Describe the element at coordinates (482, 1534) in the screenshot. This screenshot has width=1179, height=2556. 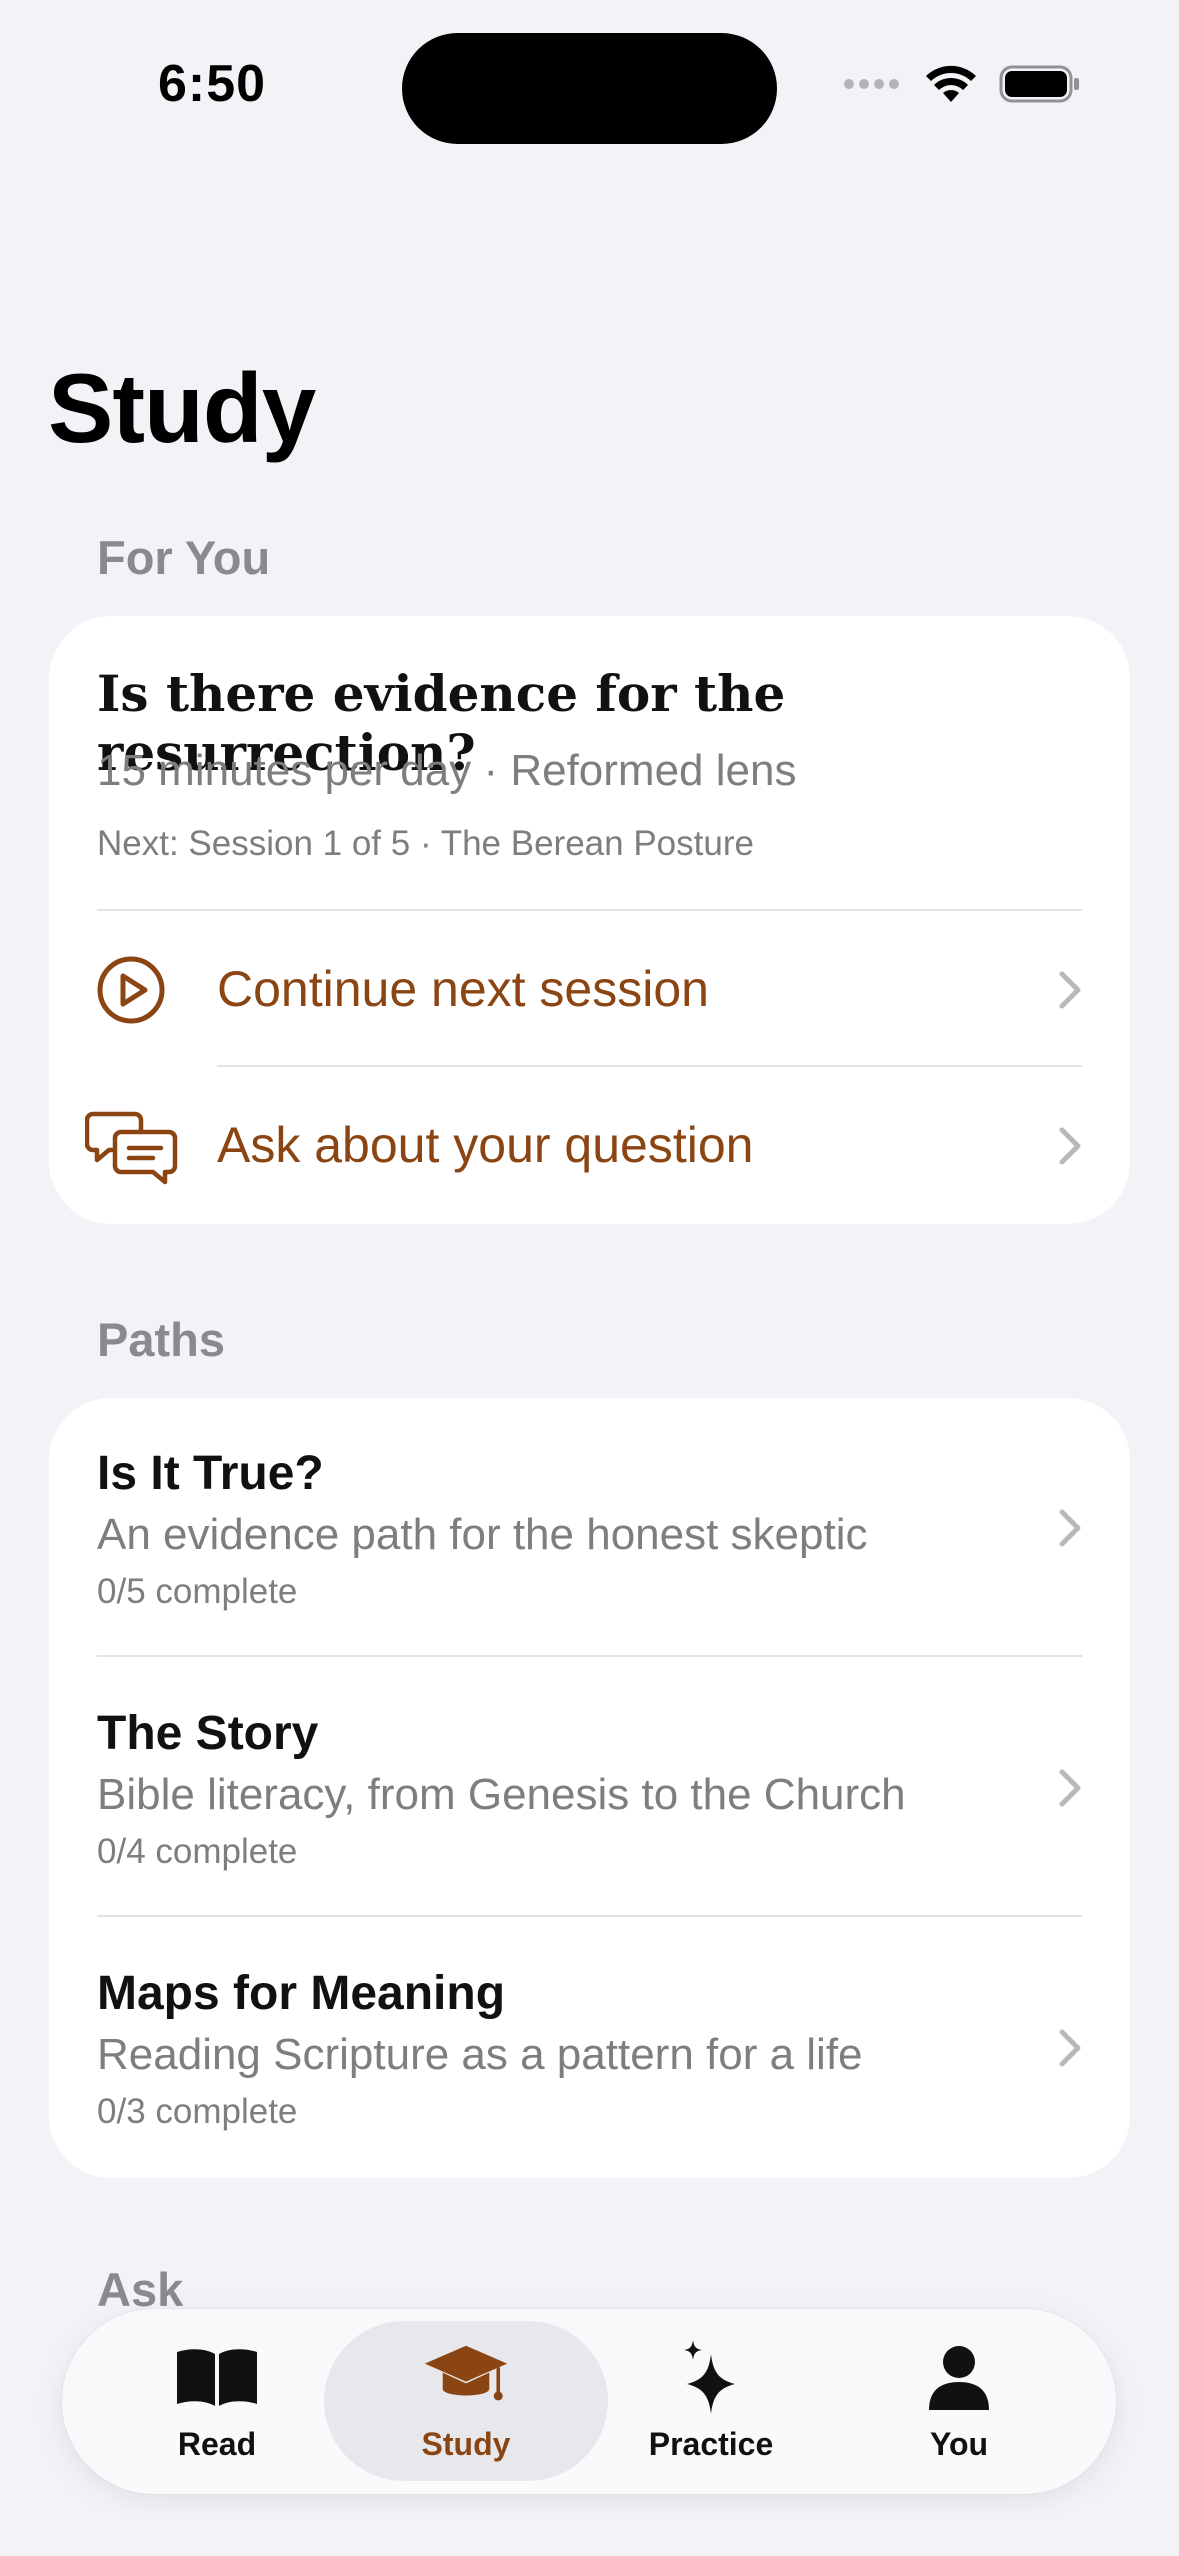
I see `path-description: An evidence path for the honest skeptic` at that location.